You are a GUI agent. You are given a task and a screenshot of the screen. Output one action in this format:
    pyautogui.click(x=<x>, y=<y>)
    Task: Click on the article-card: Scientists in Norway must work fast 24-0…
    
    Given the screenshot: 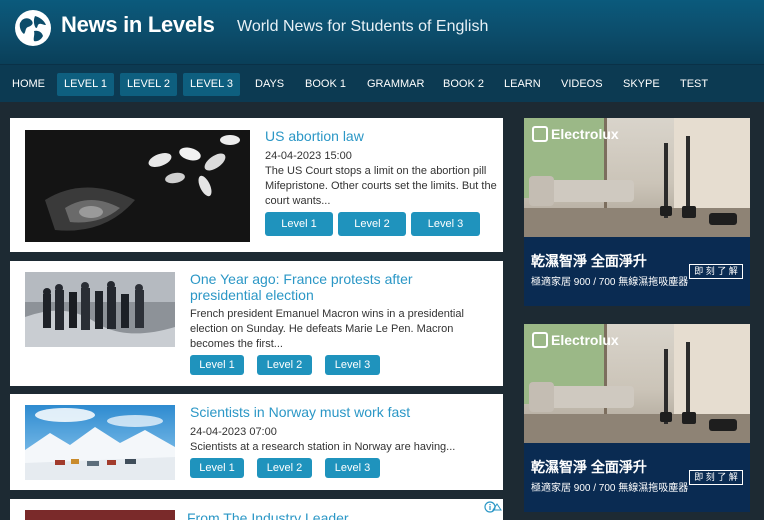 What is the action you would take?
    pyautogui.click(x=256, y=442)
    